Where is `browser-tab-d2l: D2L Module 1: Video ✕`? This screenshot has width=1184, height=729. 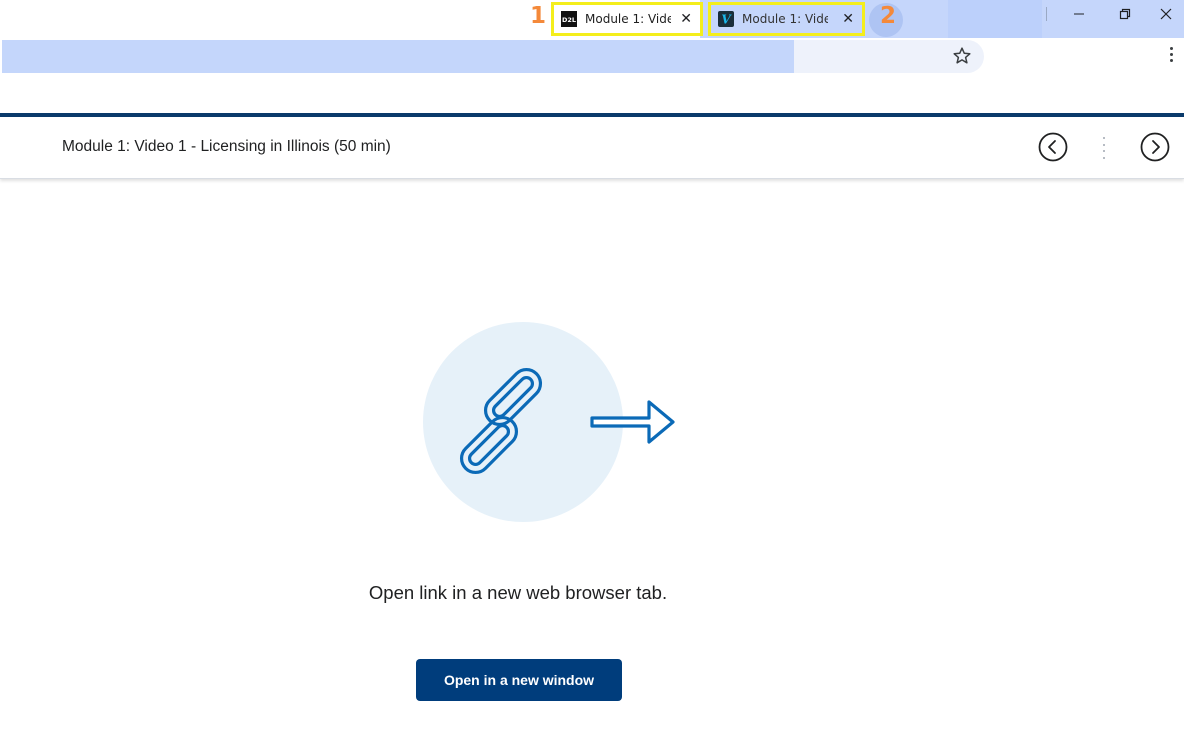 browser-tab-d2l: D2L Module 1: Video ✕ is located at coordinates (627, 19).